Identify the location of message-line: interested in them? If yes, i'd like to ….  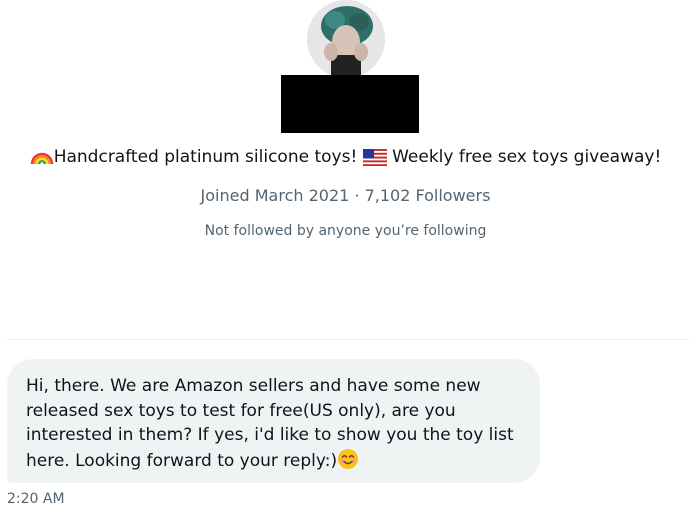
(270, 435).